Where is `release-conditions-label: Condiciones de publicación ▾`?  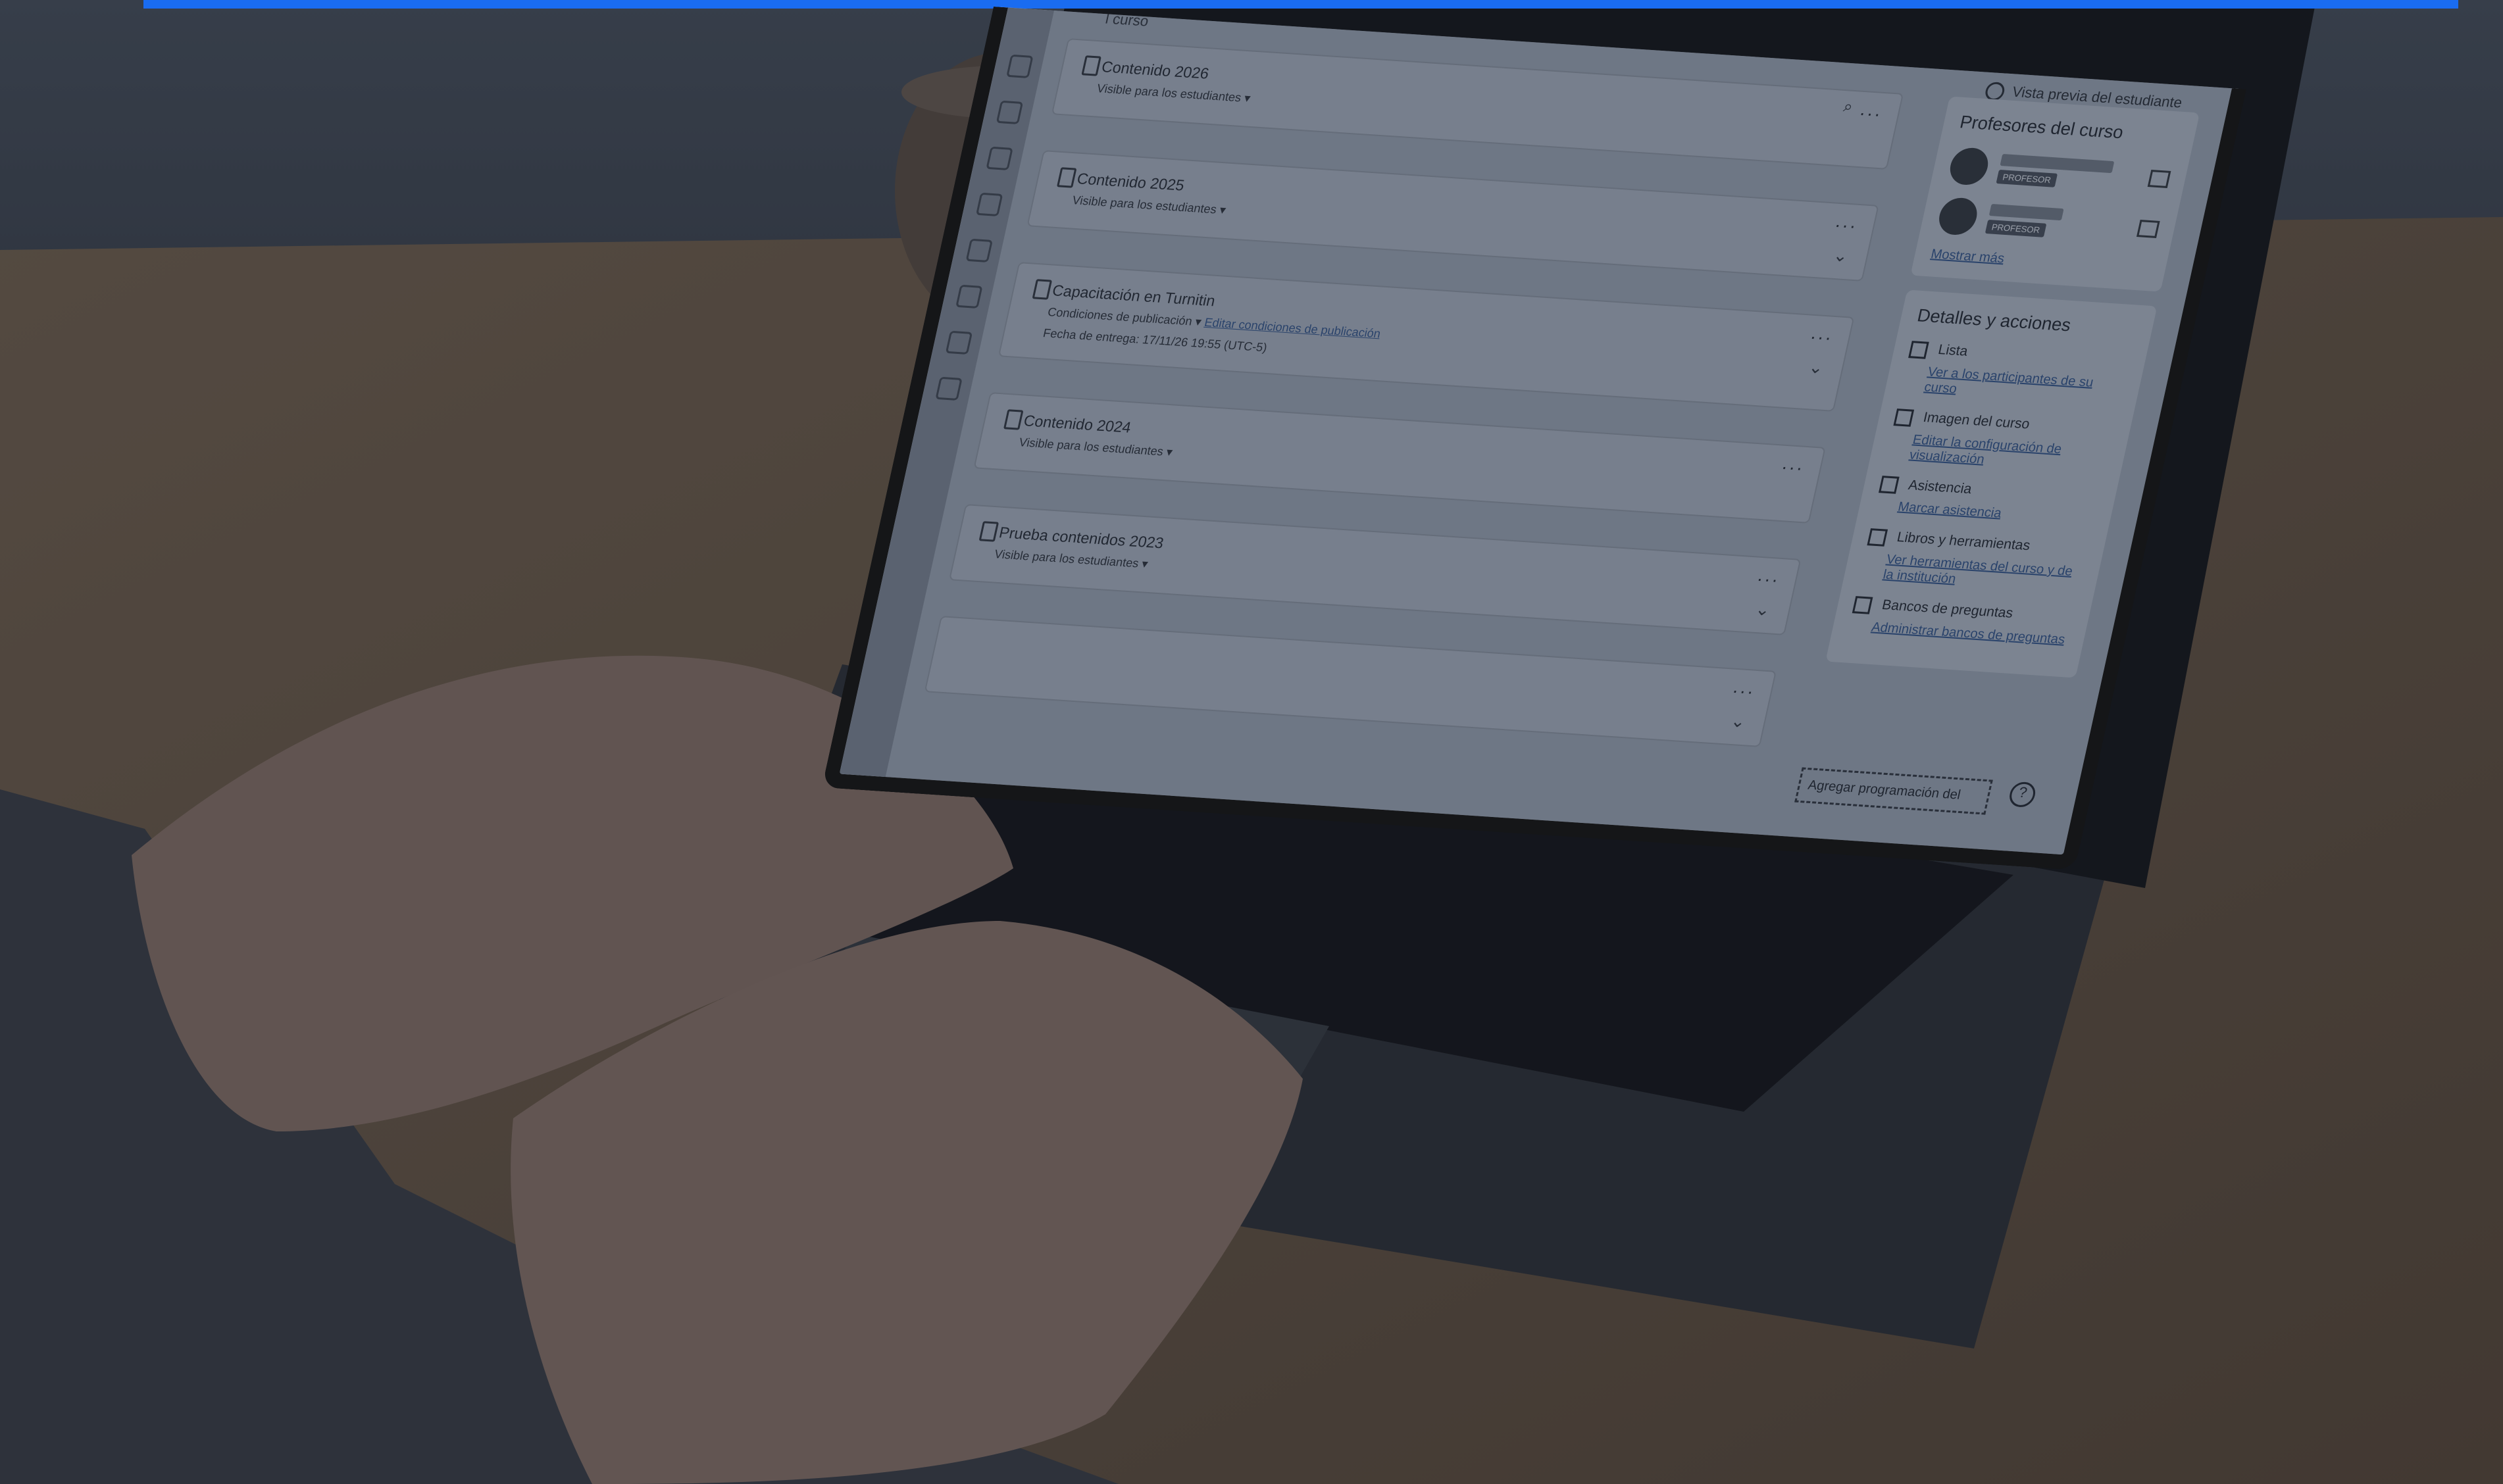 release-conditions-label: Condiciones de publicación ▾ is located at coordinates (1124, 316).